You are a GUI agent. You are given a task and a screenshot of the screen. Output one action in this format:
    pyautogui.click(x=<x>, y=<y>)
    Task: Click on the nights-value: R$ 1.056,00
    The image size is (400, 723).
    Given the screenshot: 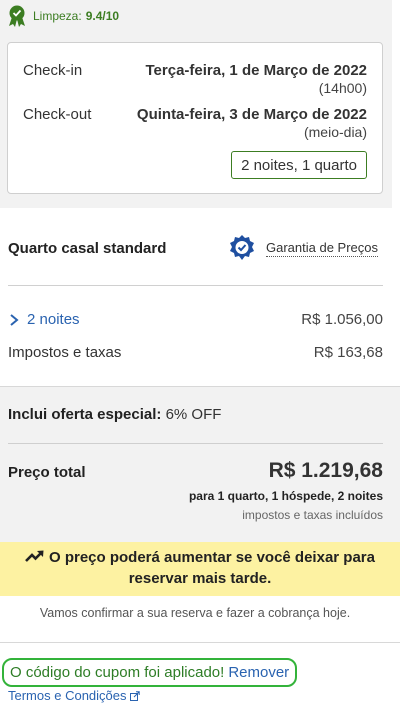 What is the action you would take?
    pyautogui.click(x=342, y=319)
    